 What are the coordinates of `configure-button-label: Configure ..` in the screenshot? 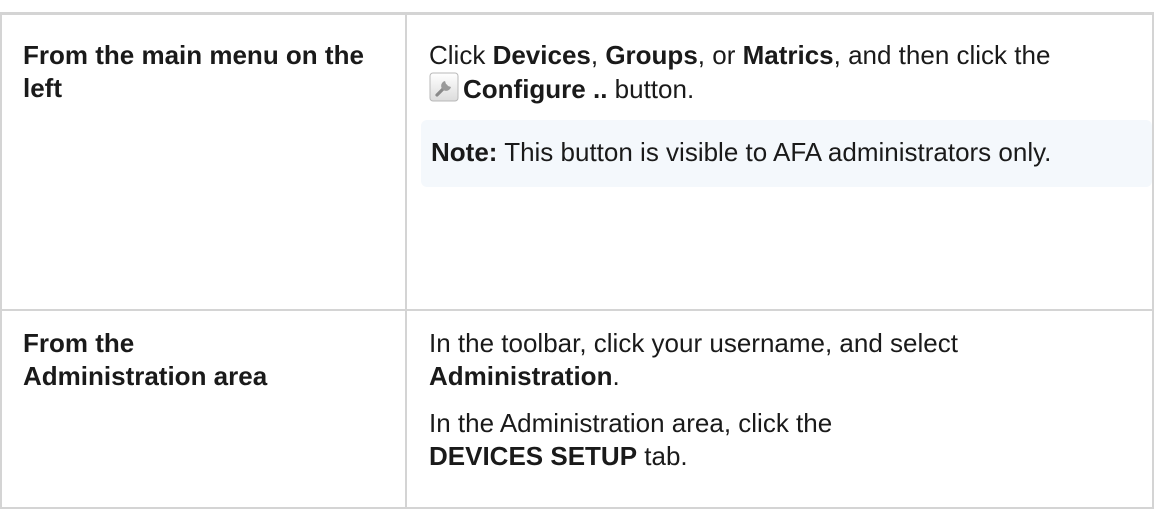 It's located at (535, 89).